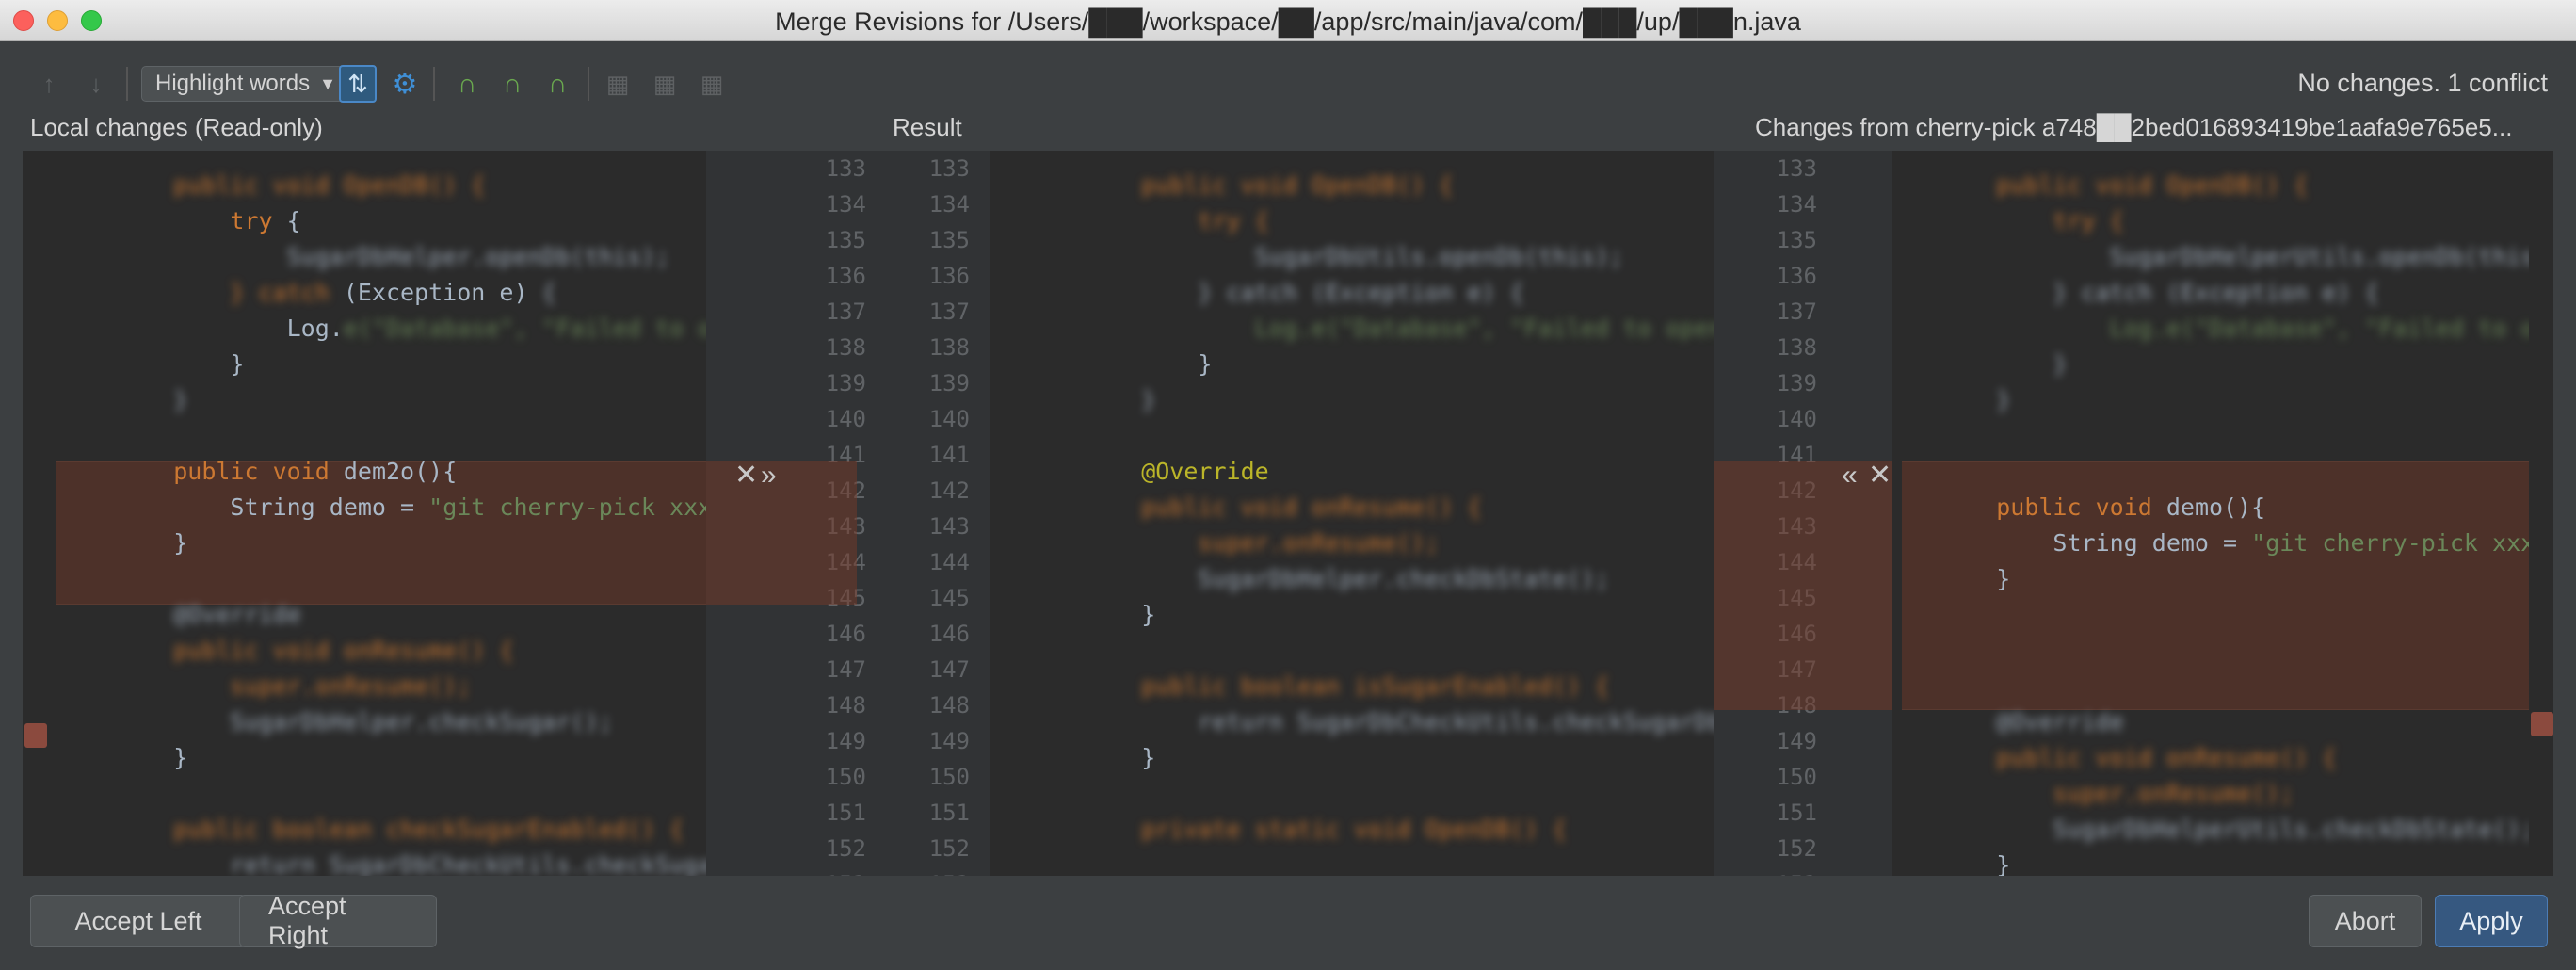 The width and height of the screenshot is (2576, 970). I want to click on code-line: public void demo(){, so click(2131, 507).